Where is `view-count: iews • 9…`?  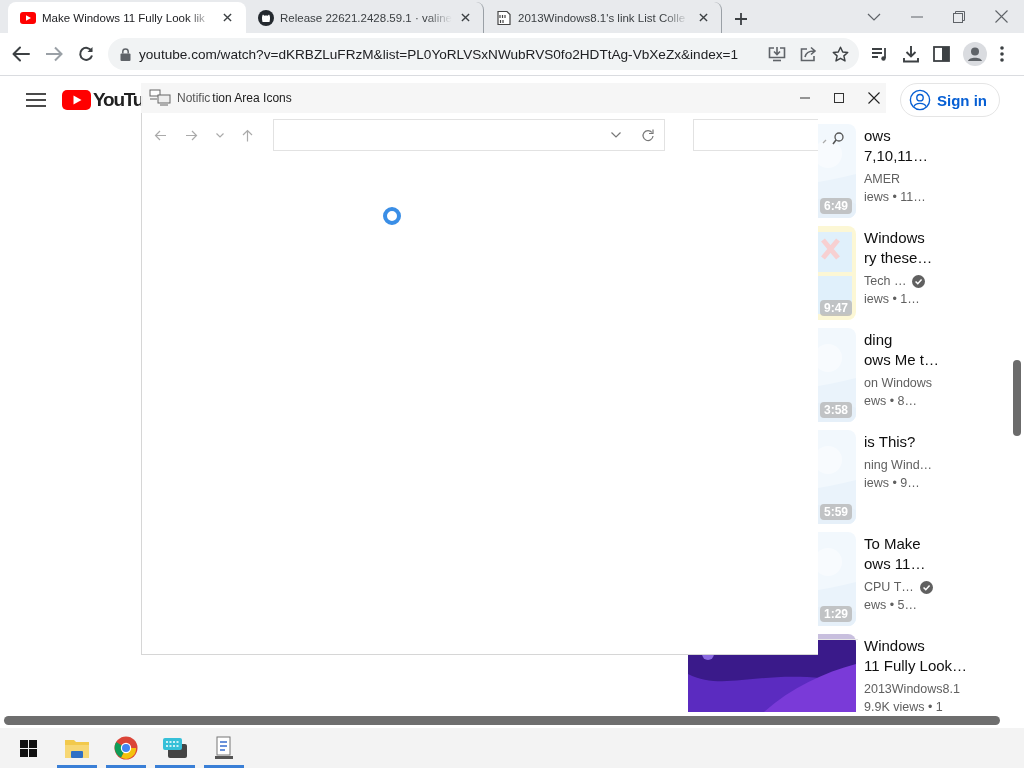 view-count: iews • 9… is located at coordinates (892, 483).